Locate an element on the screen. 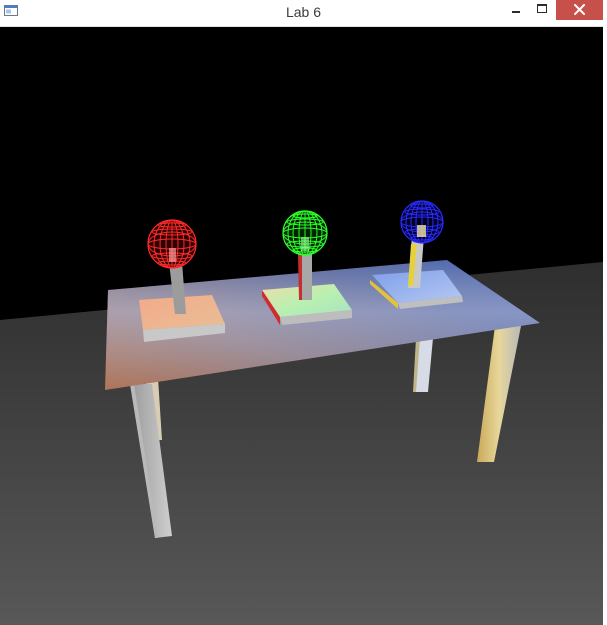 Image resolution: width=607 pixels, height=625 pixels. minimize-button is located at coordinates (516, 10).